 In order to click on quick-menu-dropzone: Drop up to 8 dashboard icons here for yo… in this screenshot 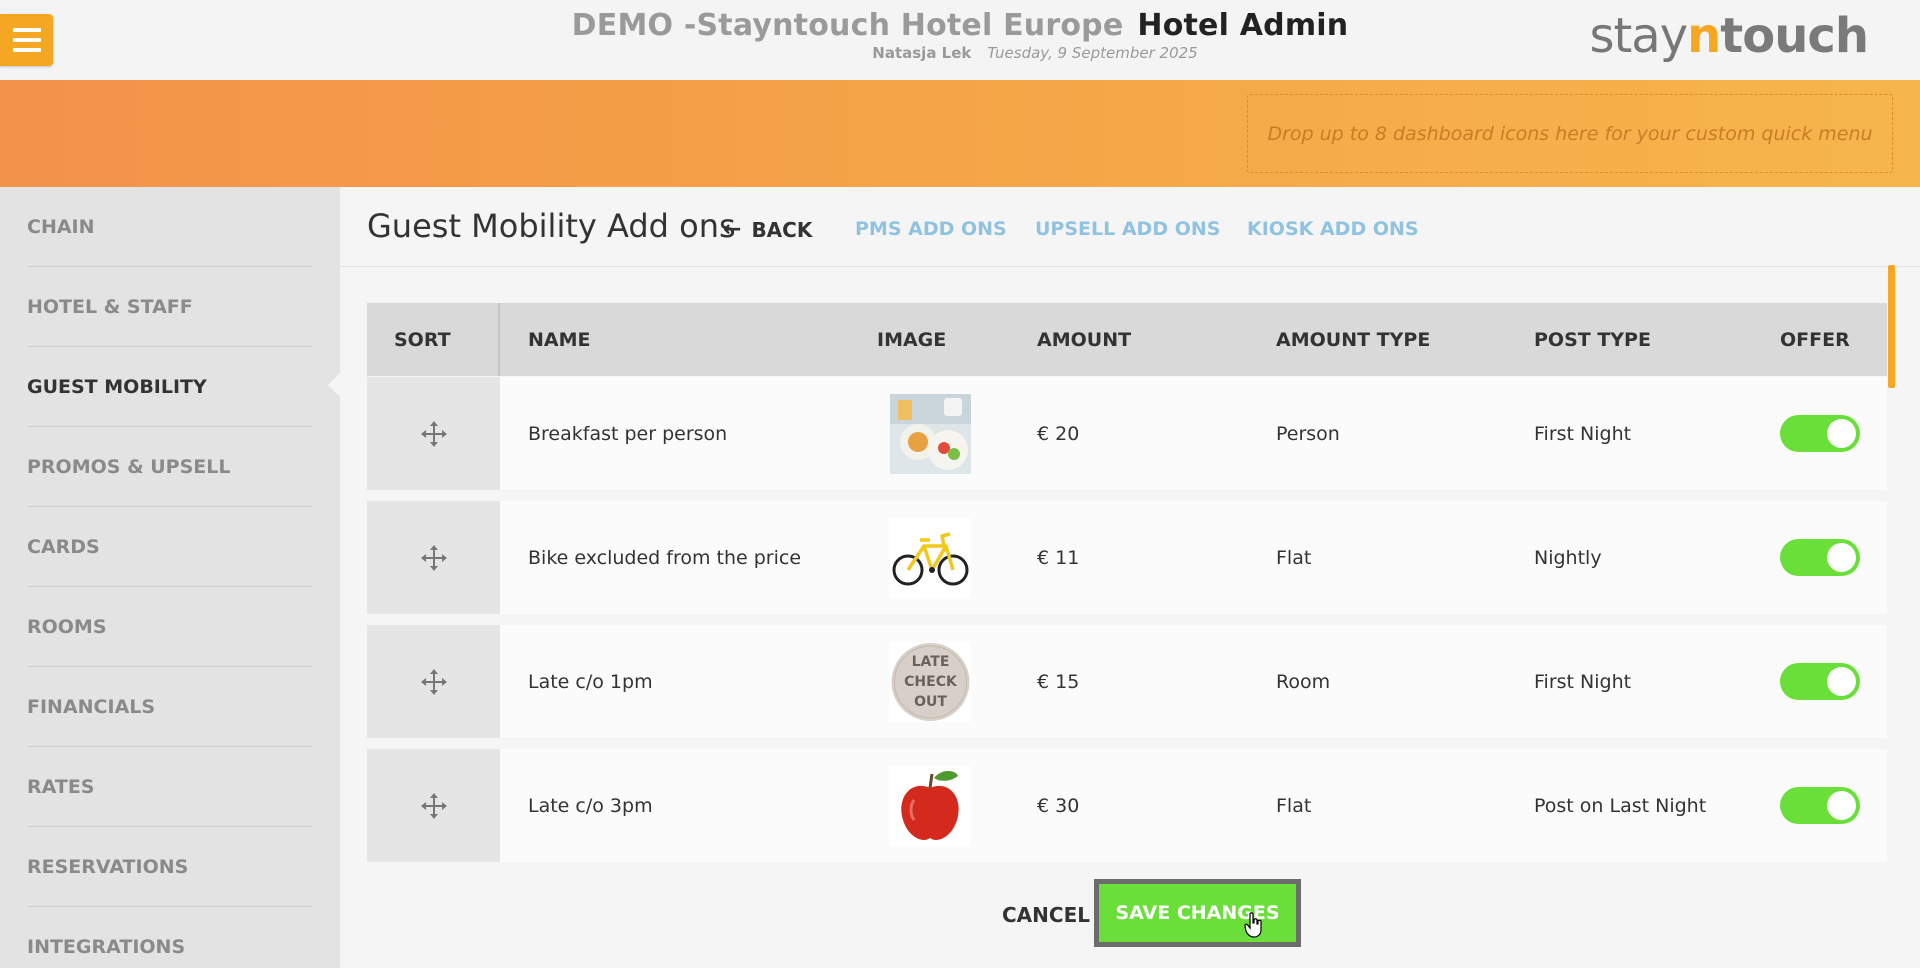, I will do `click(1570, 133)`.